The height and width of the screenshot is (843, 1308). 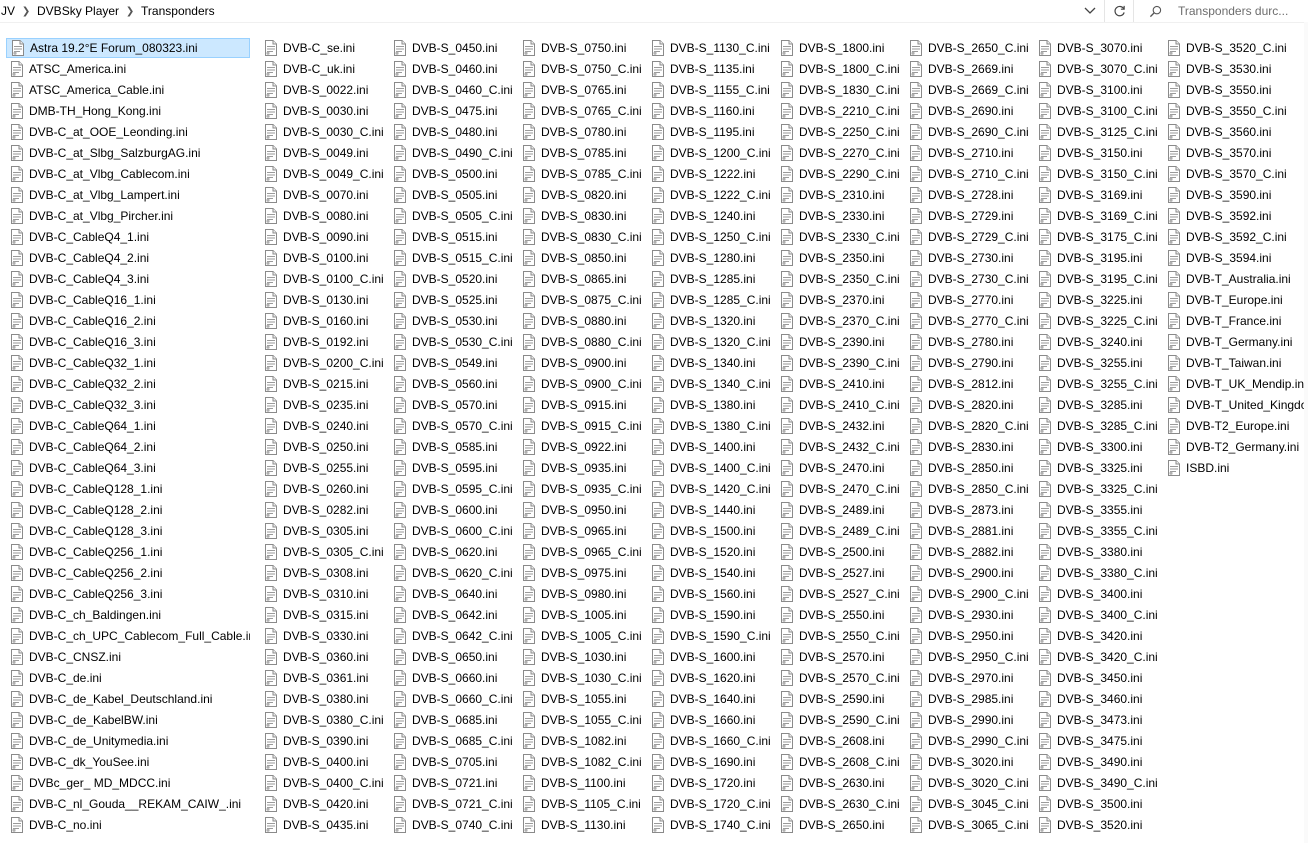 What do you see at coordinates (78, 11) in the screenshot?
I see `breadcrumb-item-dvbsky-player: DVBSky Player` at bounding box center [78, 11].